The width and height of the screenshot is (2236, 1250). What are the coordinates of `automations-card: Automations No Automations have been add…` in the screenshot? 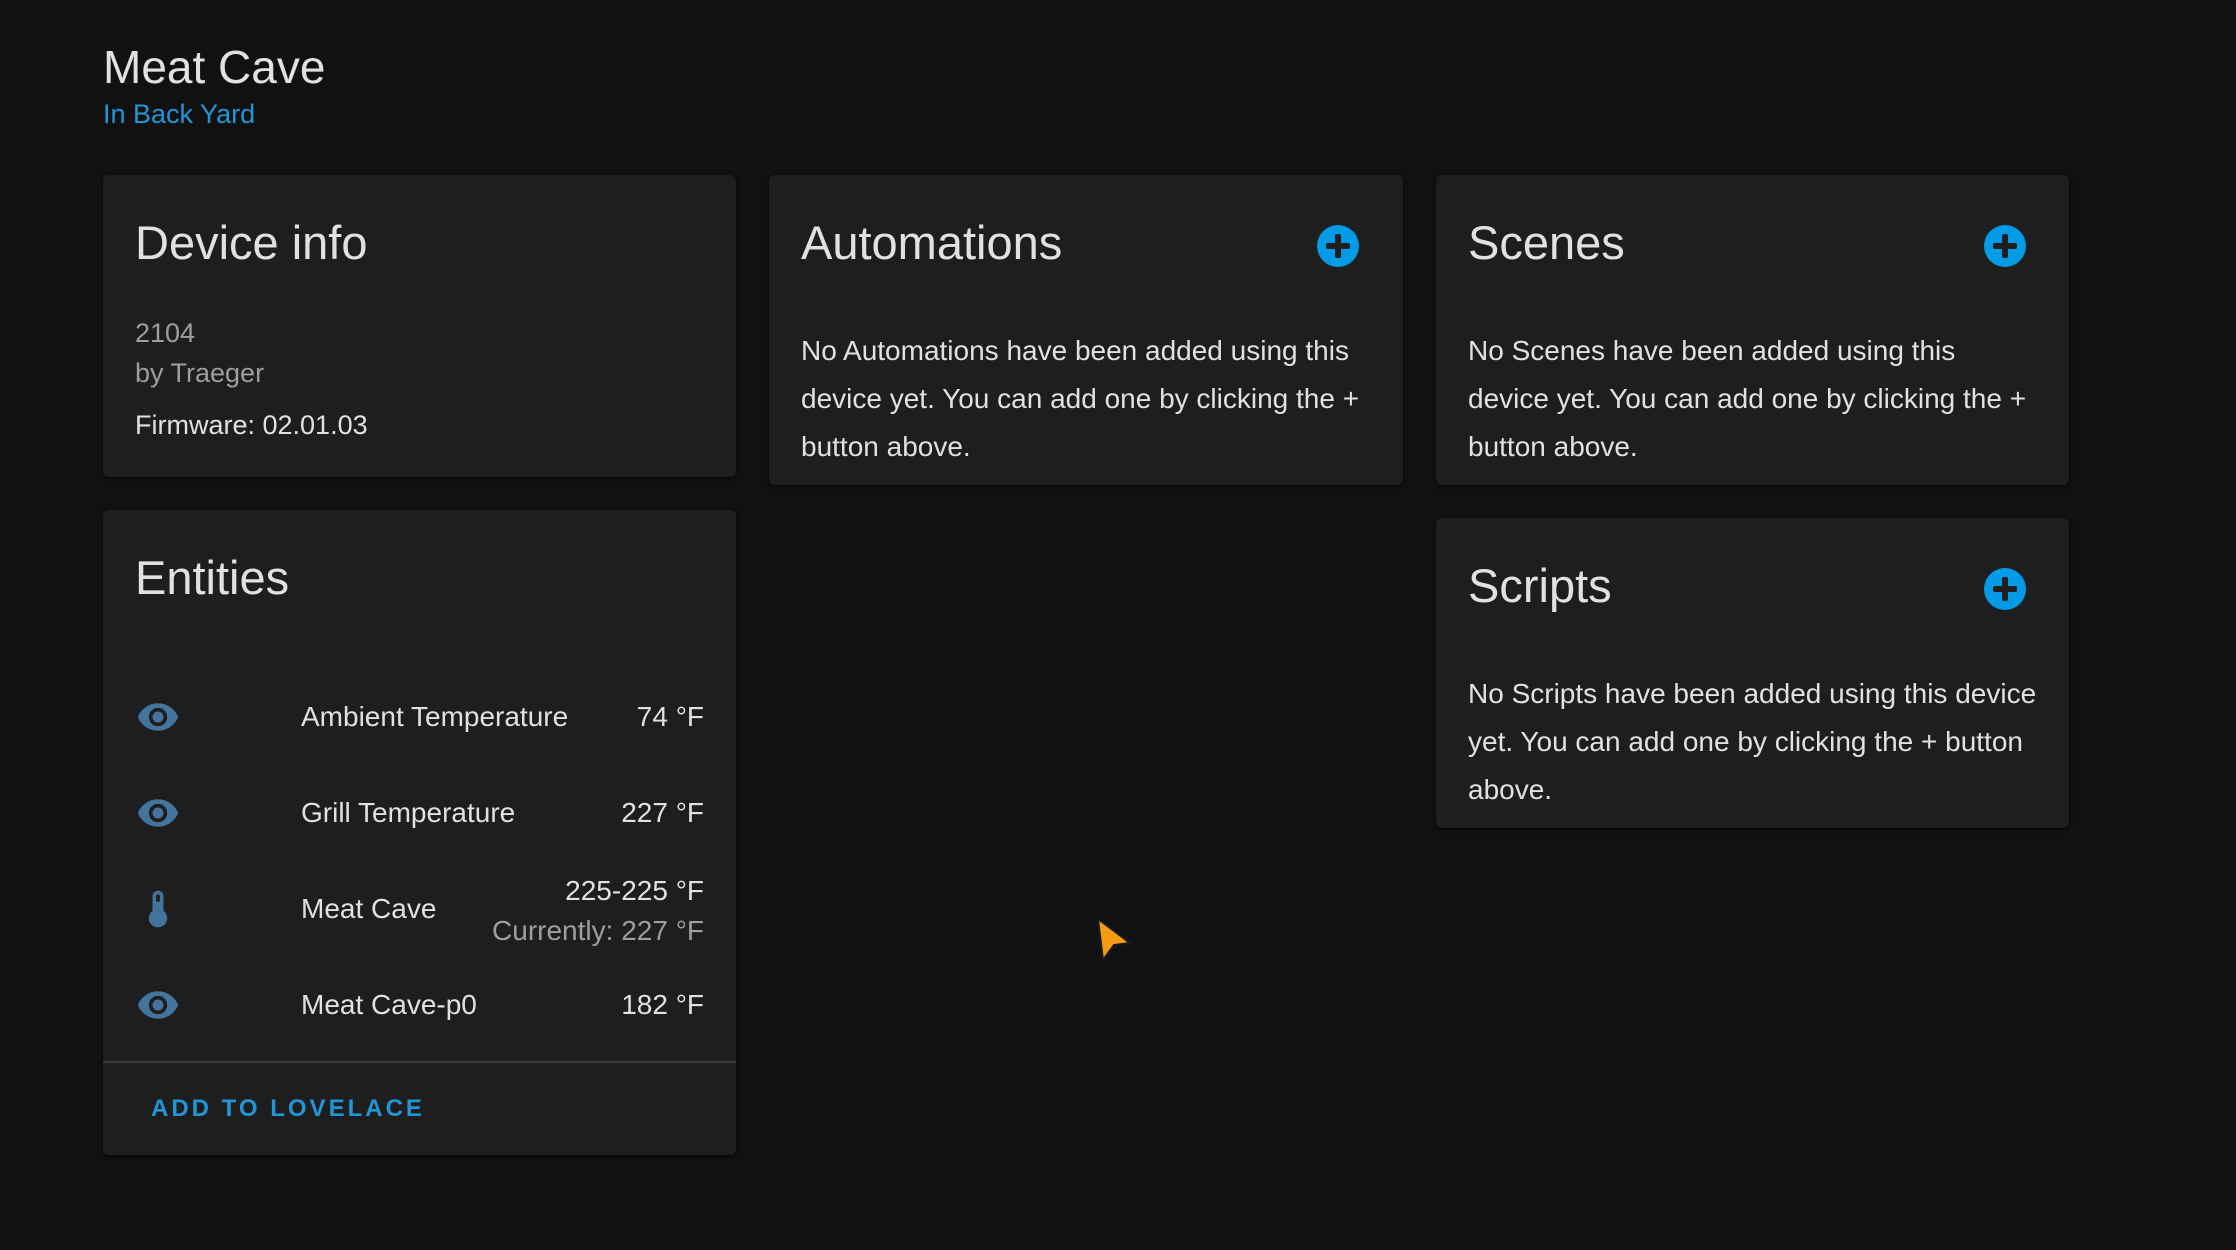 It's located at (1086, 330).